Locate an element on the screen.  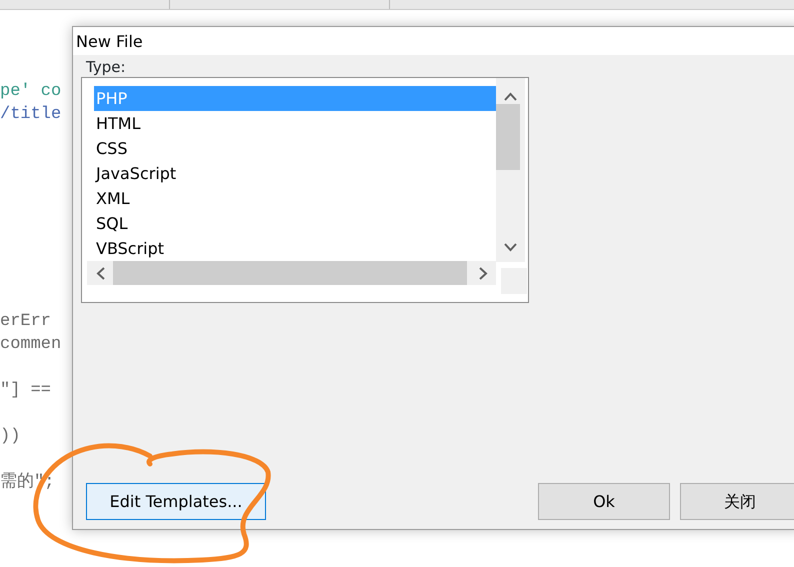
list-item: XML is located at coordinates (295, 198).